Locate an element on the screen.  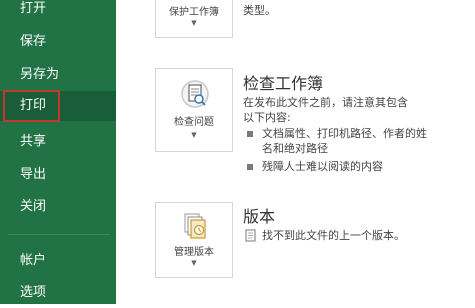
protect-workbook-label: 保护工作簿 is located at coordinates (194, 12).